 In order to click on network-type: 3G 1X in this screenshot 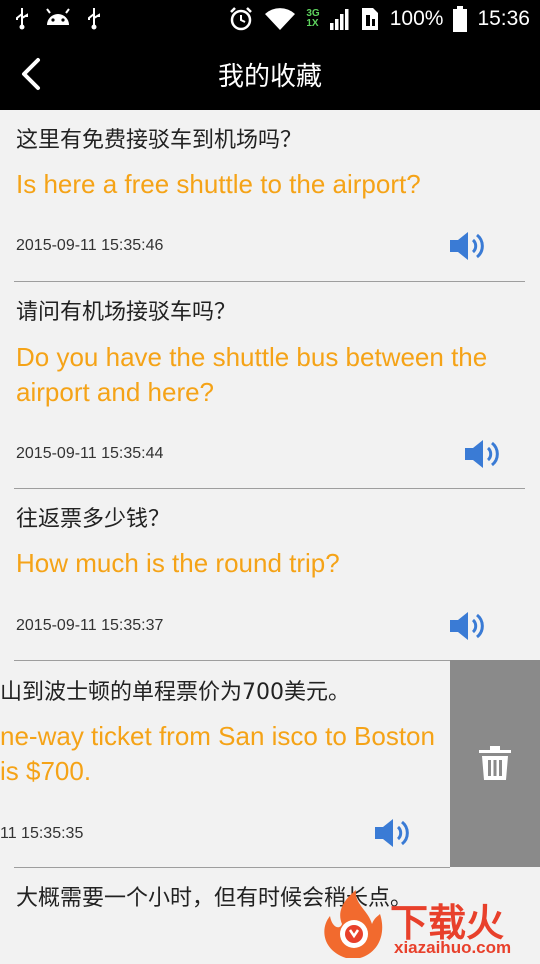, I will do `click(312, 19)`.